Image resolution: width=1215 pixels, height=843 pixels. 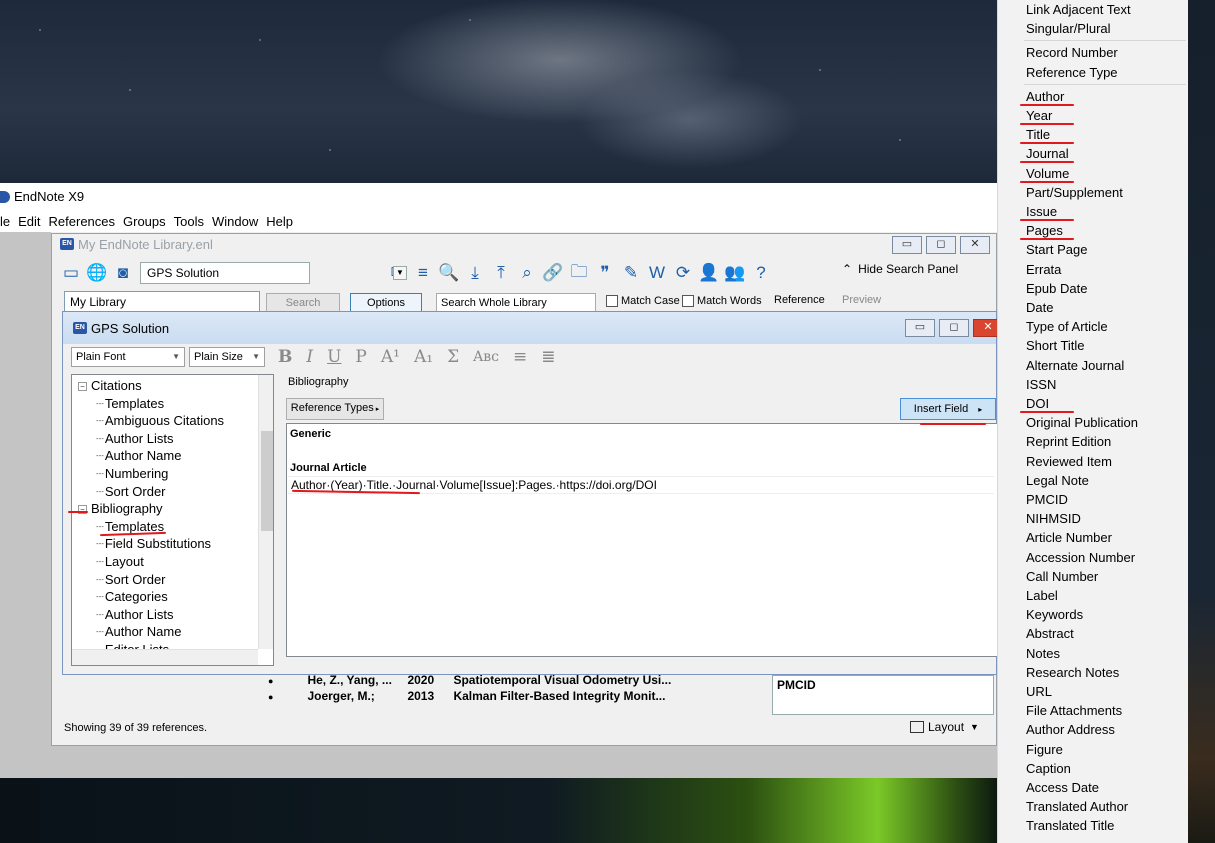 What do you see at coordinates (527, 273) in the screenshot?
I see `find-full-text-icon: ⌕` at bounding box center [527, 273].